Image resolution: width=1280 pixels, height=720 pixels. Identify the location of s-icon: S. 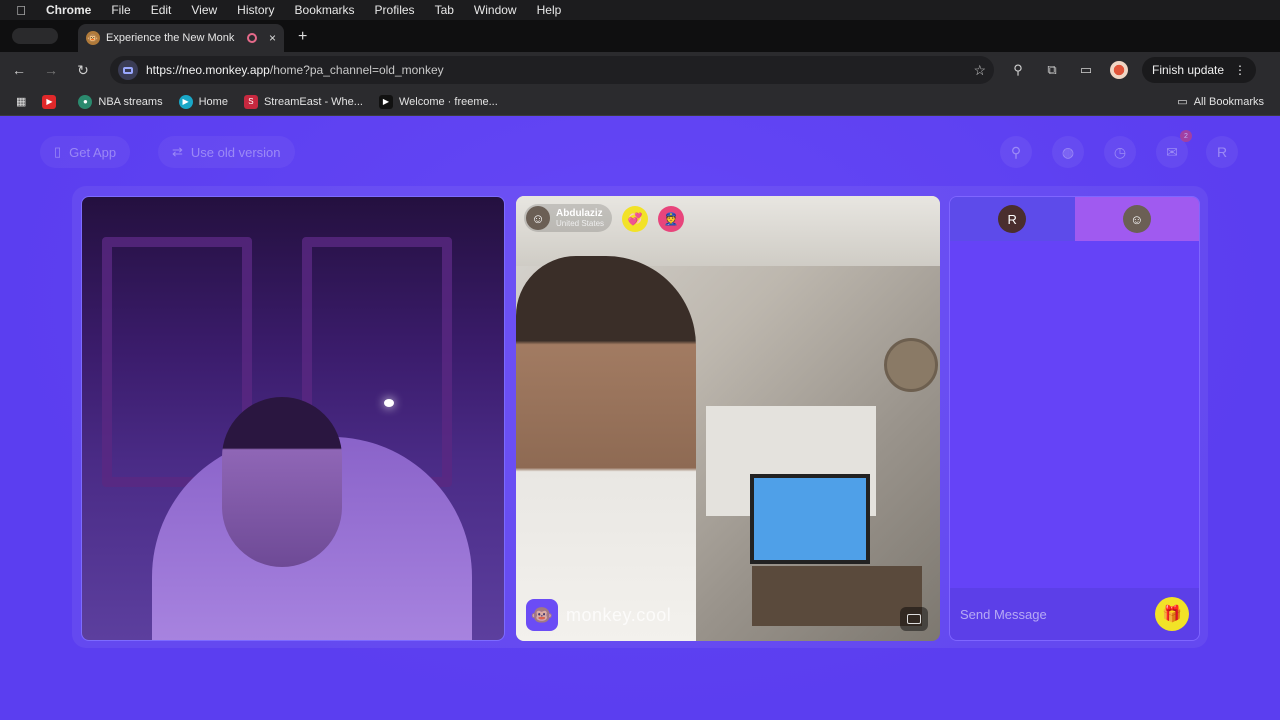
(250, 101).